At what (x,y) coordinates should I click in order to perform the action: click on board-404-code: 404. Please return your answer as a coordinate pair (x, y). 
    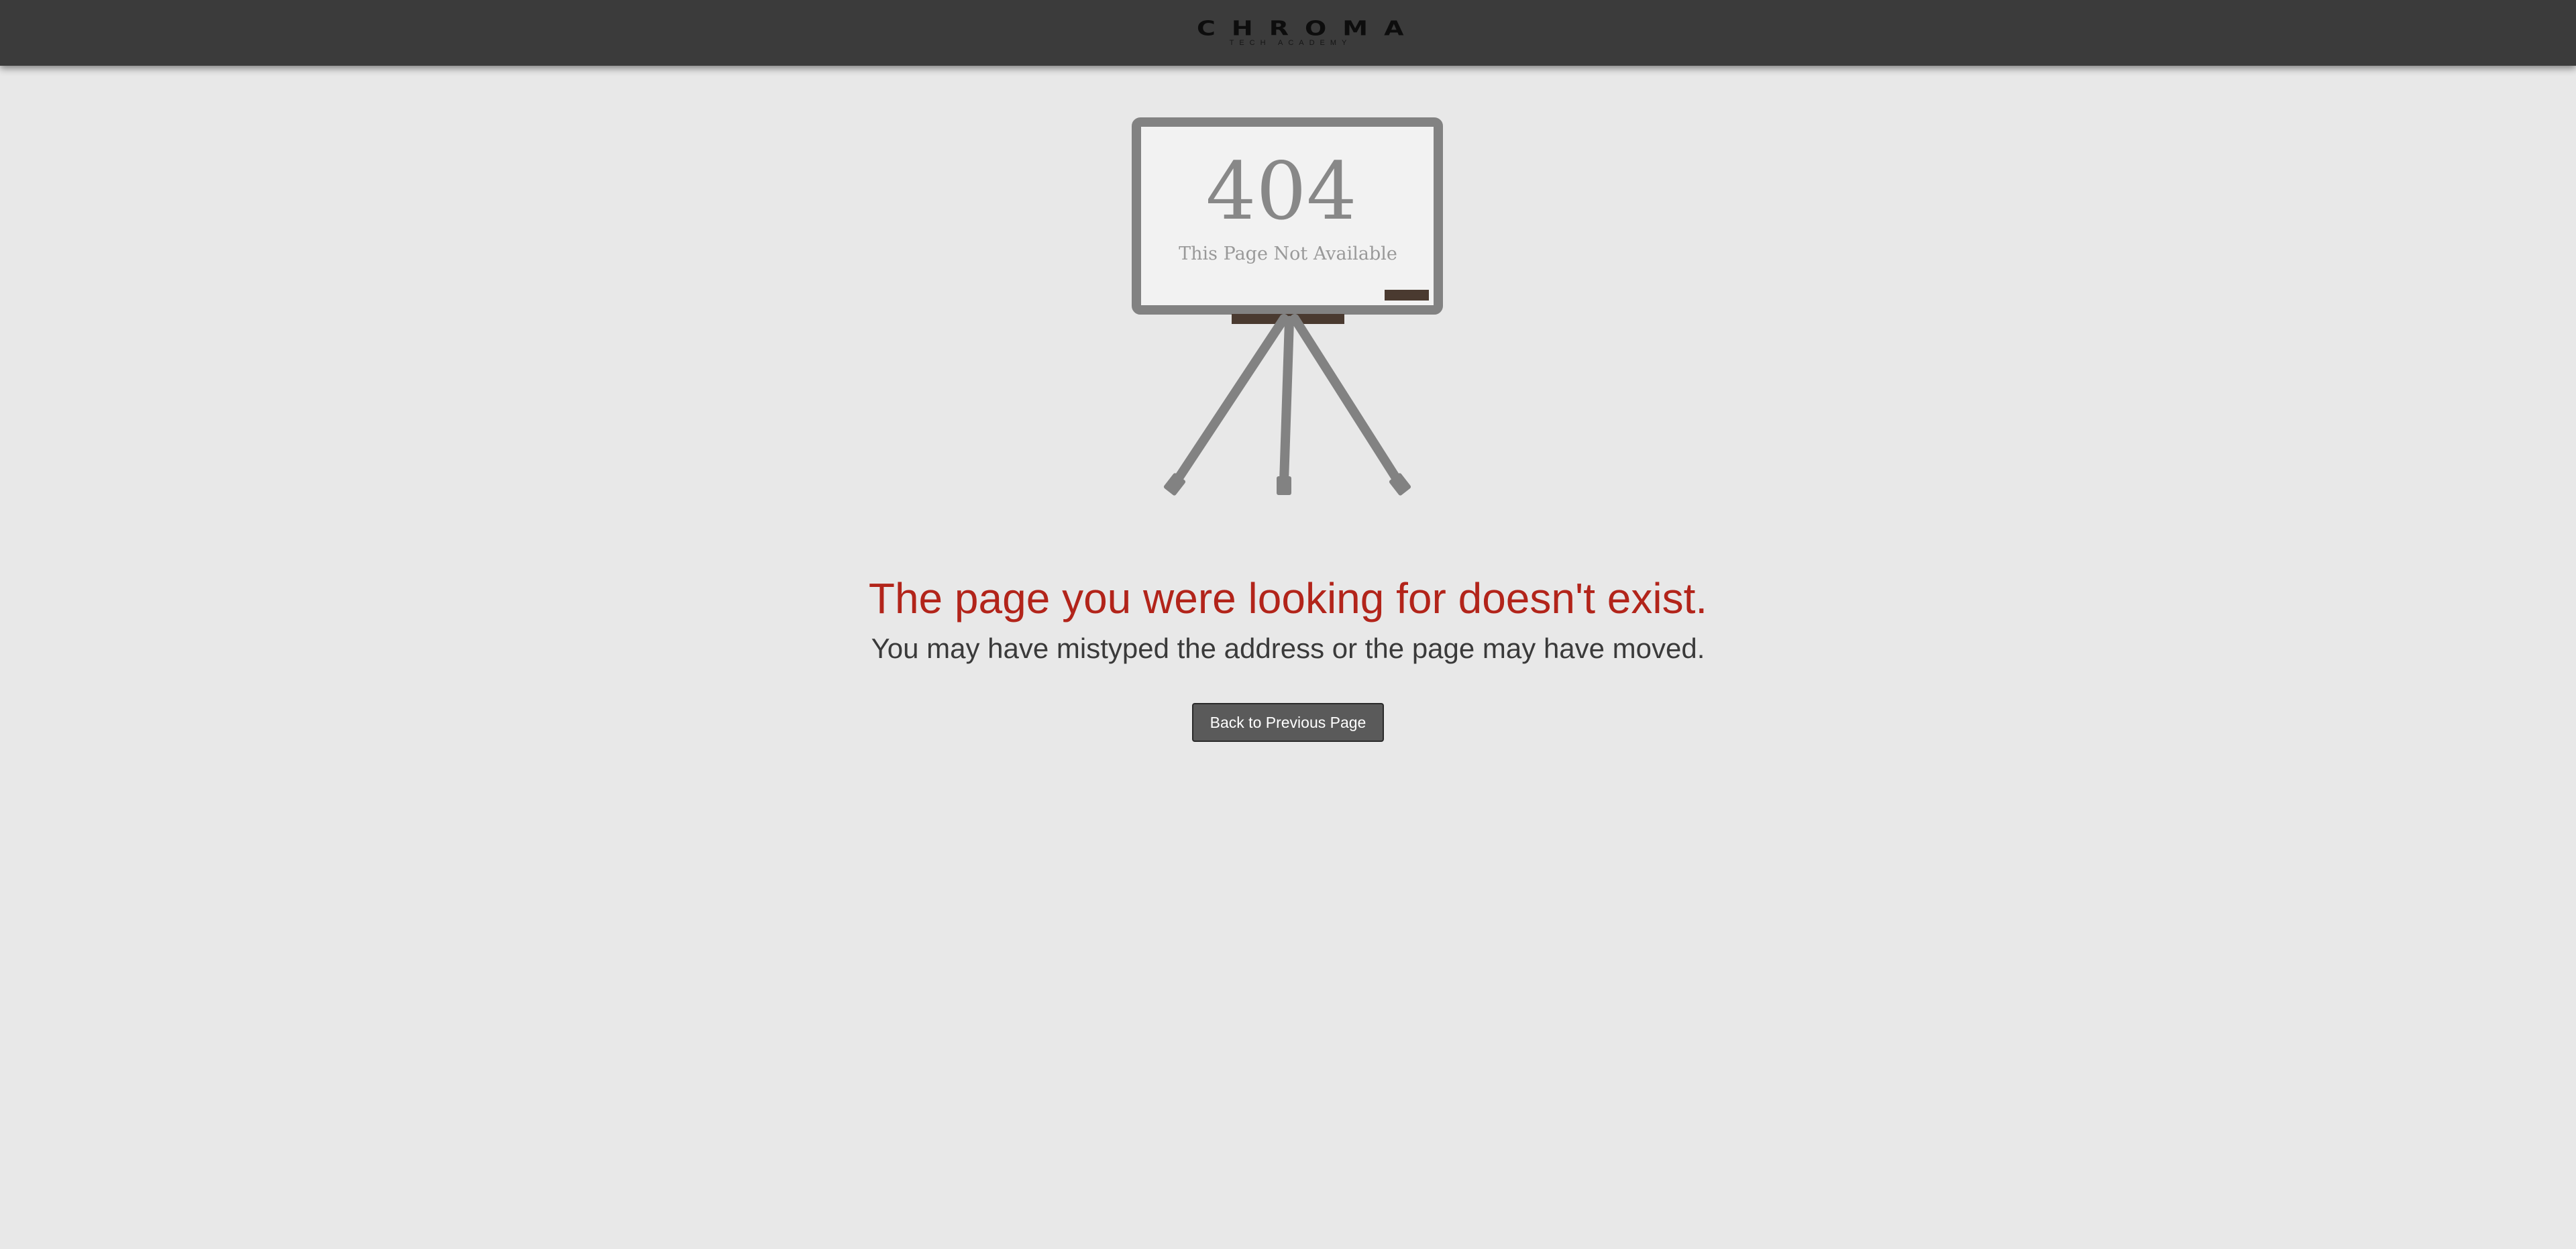
    Looking at the image, I should click on (1280, 191).